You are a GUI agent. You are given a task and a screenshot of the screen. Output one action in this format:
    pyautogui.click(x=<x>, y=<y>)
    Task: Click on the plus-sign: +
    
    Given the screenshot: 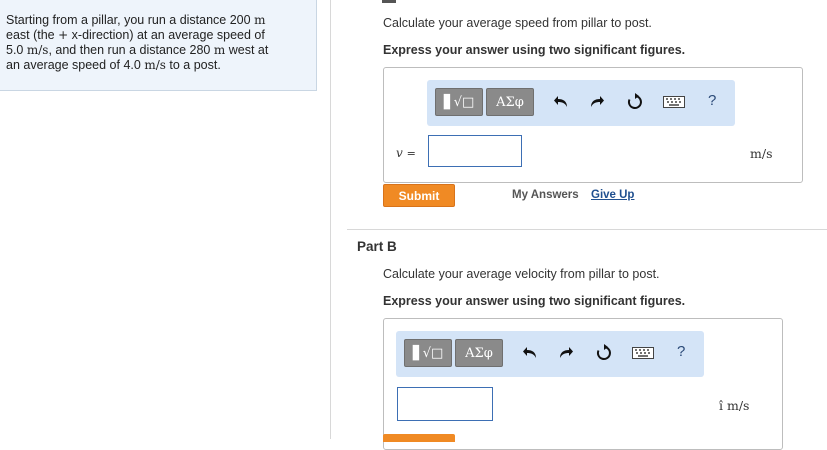 What is the action you would take?
    pyautogui.click(x=63, y=35)
    